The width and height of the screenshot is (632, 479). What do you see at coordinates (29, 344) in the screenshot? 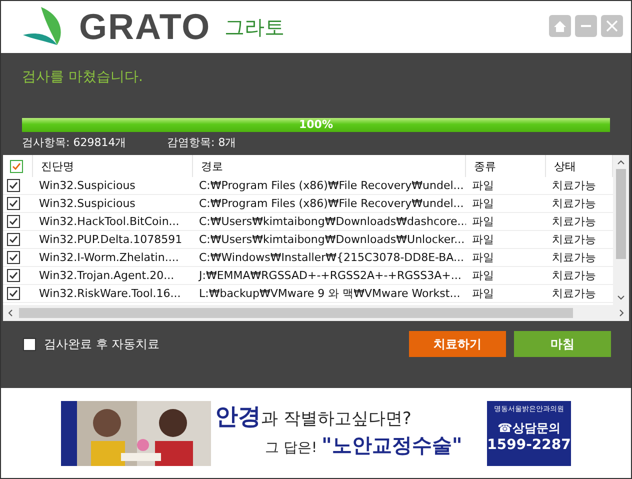
I see `auto-treat-checkbox` at bounding box center [29, 344].